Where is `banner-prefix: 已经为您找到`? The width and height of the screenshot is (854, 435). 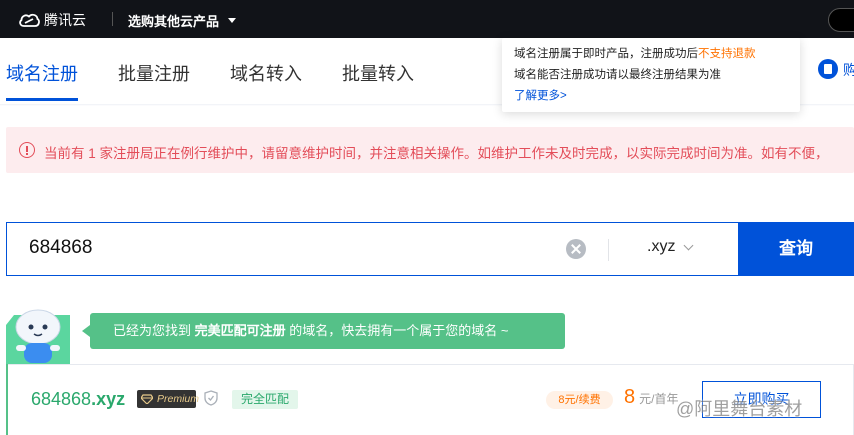 banner-prefix: 已经为您找到 is located at coordinates (152, 330).